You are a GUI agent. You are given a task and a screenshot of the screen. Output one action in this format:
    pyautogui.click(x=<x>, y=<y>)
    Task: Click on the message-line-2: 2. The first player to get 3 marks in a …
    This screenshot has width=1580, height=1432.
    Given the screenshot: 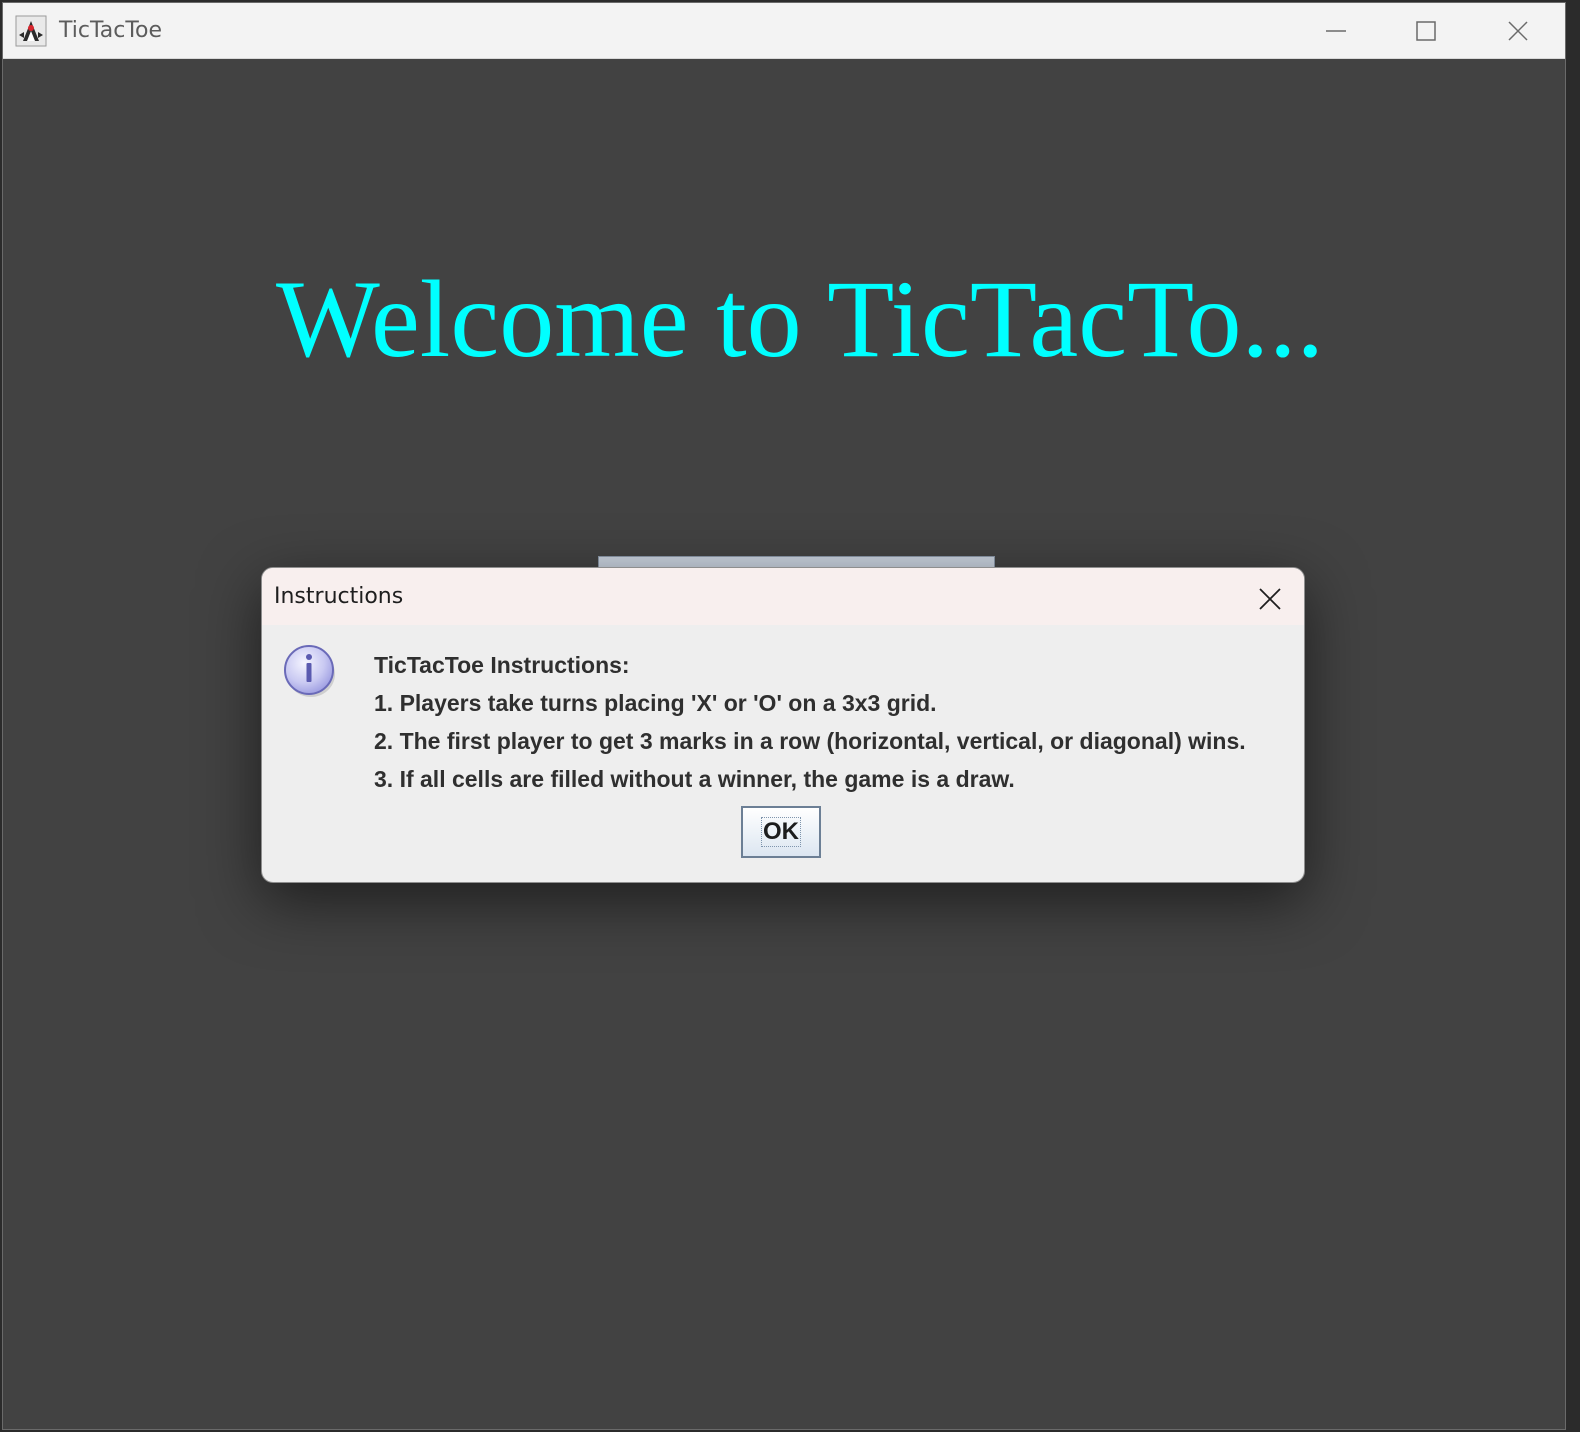 What is the action you would take?
    pyautogui.click(x=810, y=741)
    